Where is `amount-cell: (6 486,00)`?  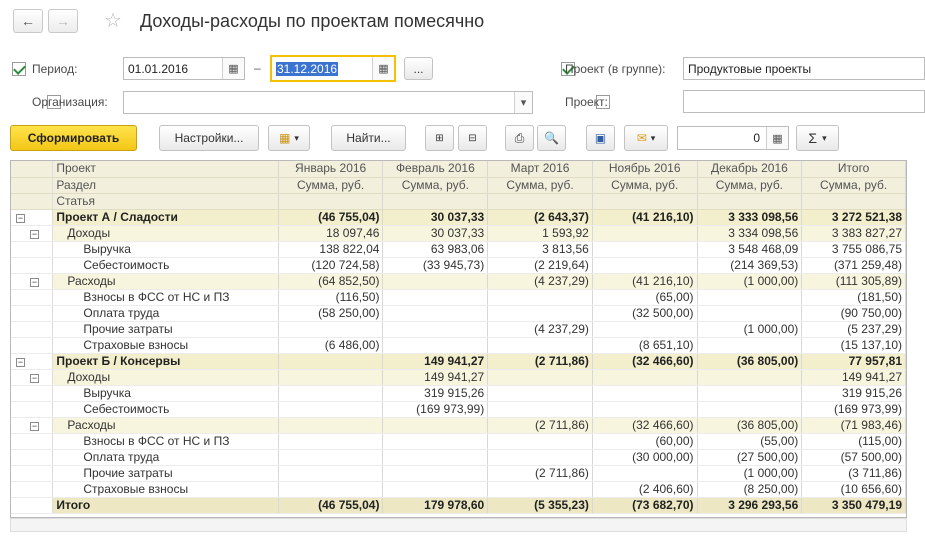
amount-cell: (6 486,00) is located at coordinates (331, 345).